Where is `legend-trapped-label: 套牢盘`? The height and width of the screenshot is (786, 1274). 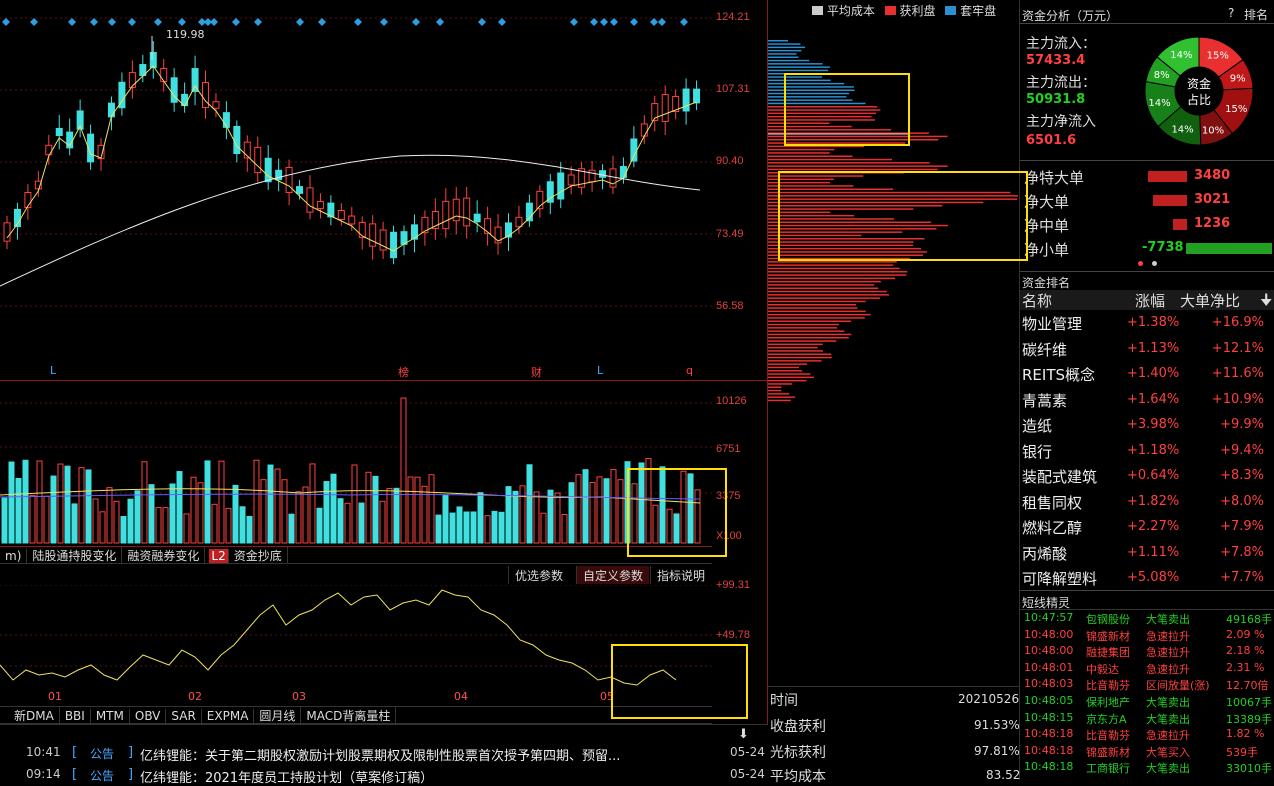 legend-trapped-label: 套牢盘 is located at coordinates (978, 11).